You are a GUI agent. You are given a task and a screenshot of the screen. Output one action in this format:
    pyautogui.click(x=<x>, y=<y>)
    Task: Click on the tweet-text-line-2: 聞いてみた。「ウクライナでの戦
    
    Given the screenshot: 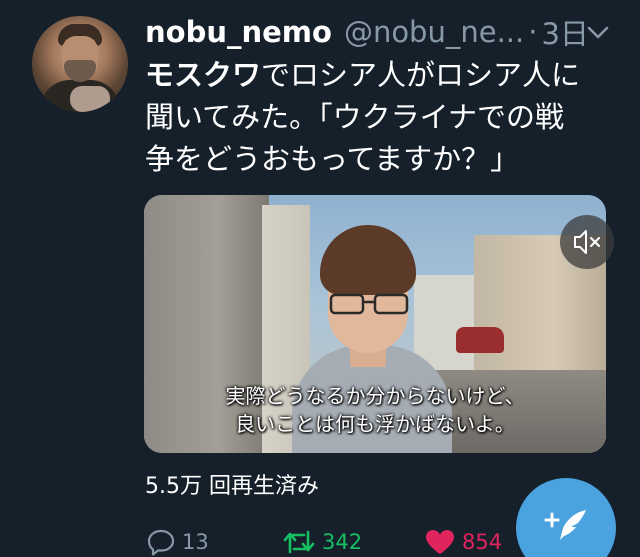 What is the action you would take?
    pyautogui.click(x=355, y=117)
    